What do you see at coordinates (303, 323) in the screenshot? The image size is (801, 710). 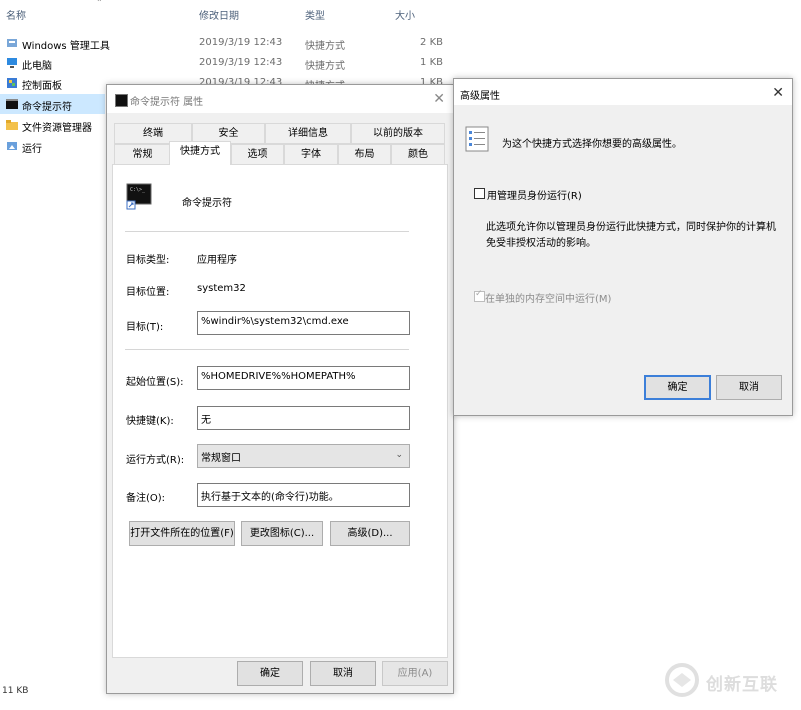 I see `target-field: %windir%\system32\cmd.exe` at bounding box center [303, 323].